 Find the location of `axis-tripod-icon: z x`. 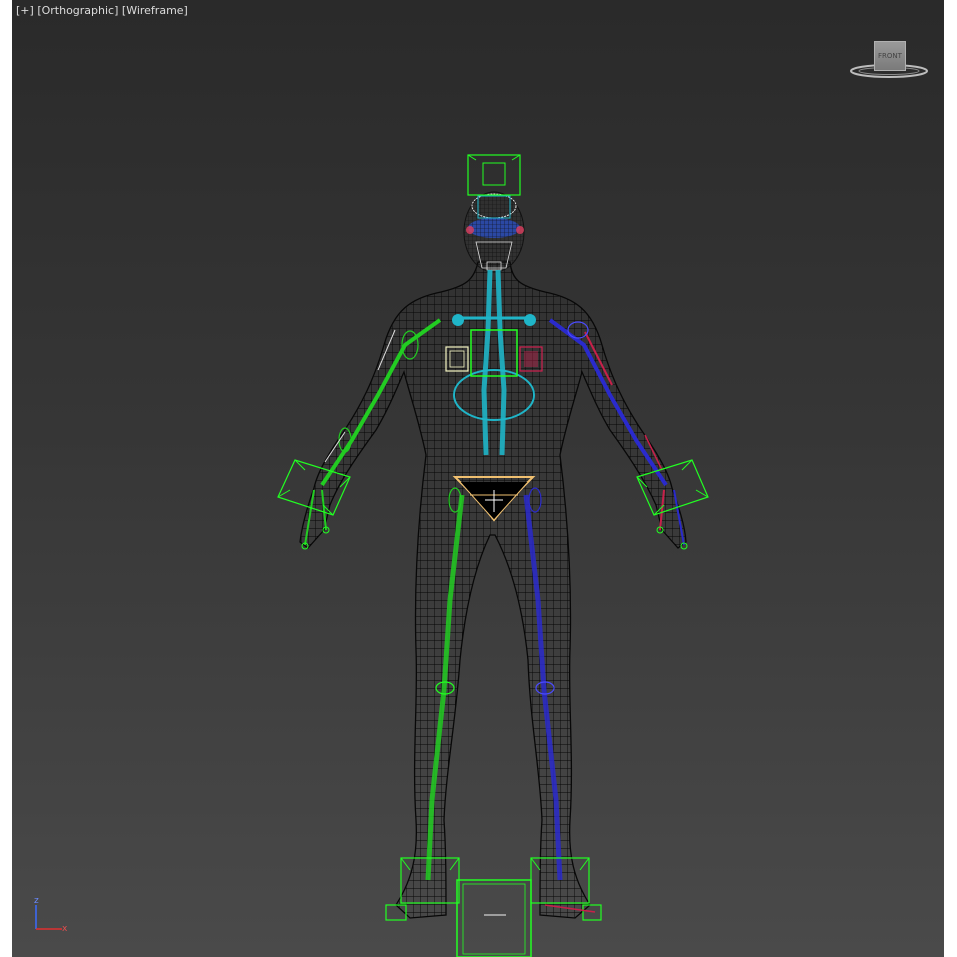

axis-tripod-icon: z x is located at coordinates (51, 915).